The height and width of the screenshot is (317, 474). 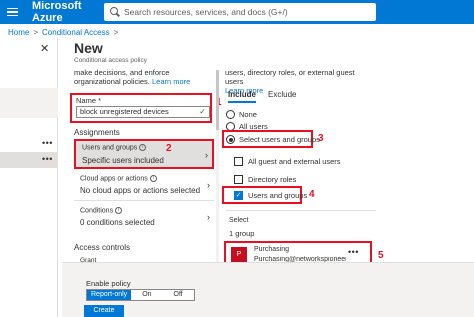 What do you see at coordinates (239, 255) in the screenshot?
I see `avatar: P` at bounding box center [239, 255].